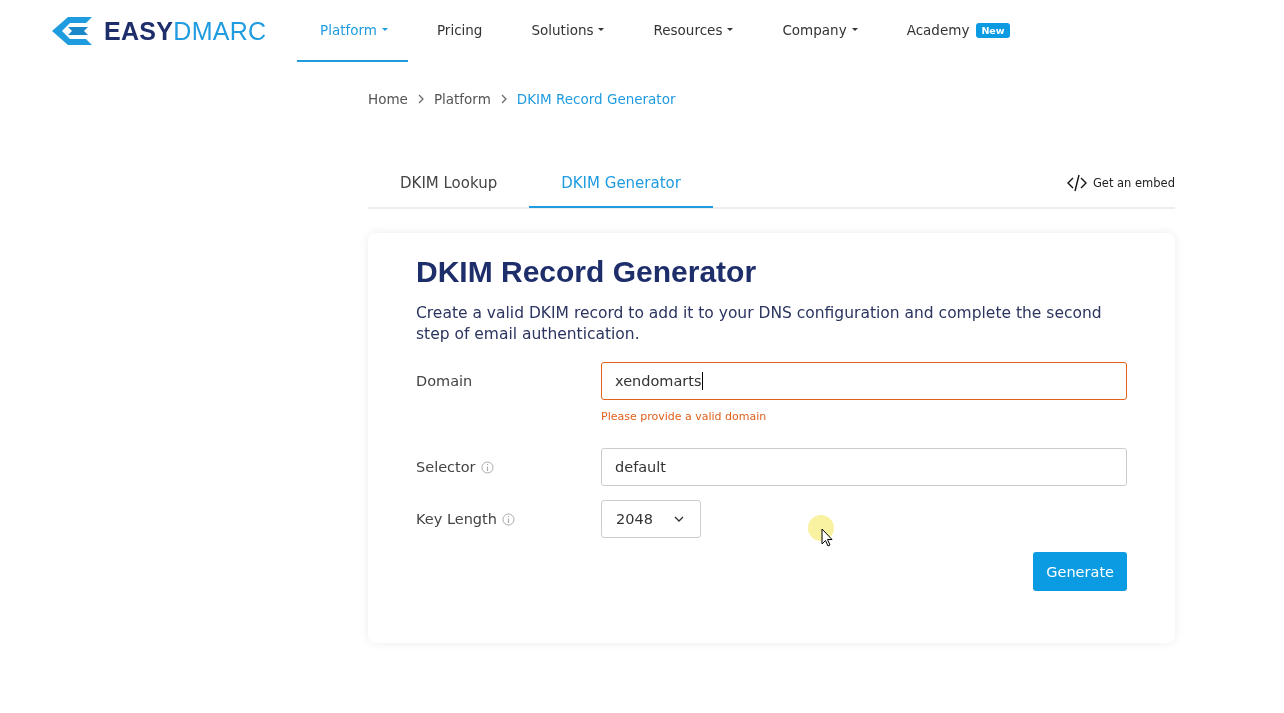  I want to click on field-label: Domain, so click(444, 381).